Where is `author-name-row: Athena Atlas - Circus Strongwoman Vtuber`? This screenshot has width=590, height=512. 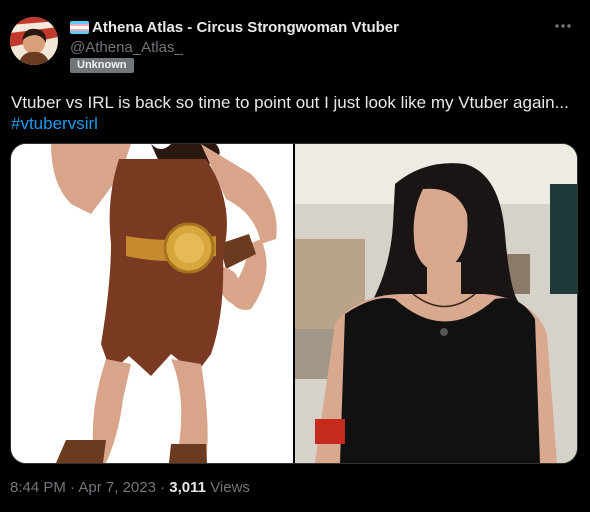 author-name-row: Athena Atlas - Circus Strongwoman Vtuber is located at coordinates (234, 27).